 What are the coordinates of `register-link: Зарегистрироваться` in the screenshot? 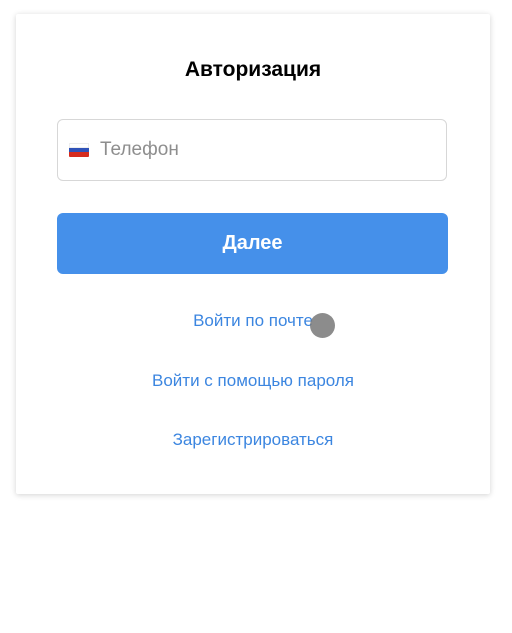 It's located at (253, 440).